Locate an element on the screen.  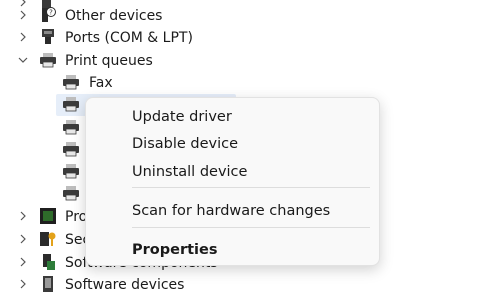
tree-item-label: Software devices is located at coordinates (125, 285).